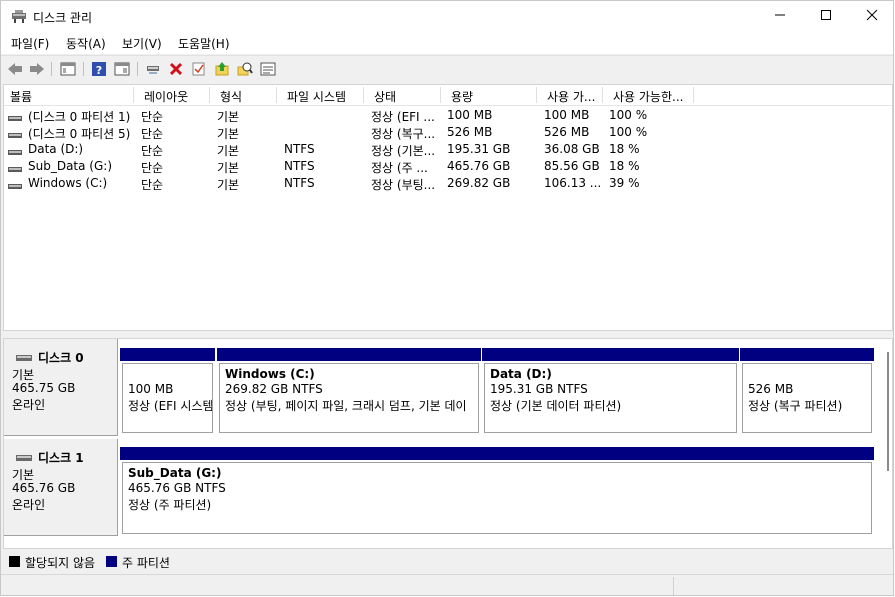 The image size is (895, 597). I want to click on partition-status: 정상 (주 파티션), so click(170, 505).